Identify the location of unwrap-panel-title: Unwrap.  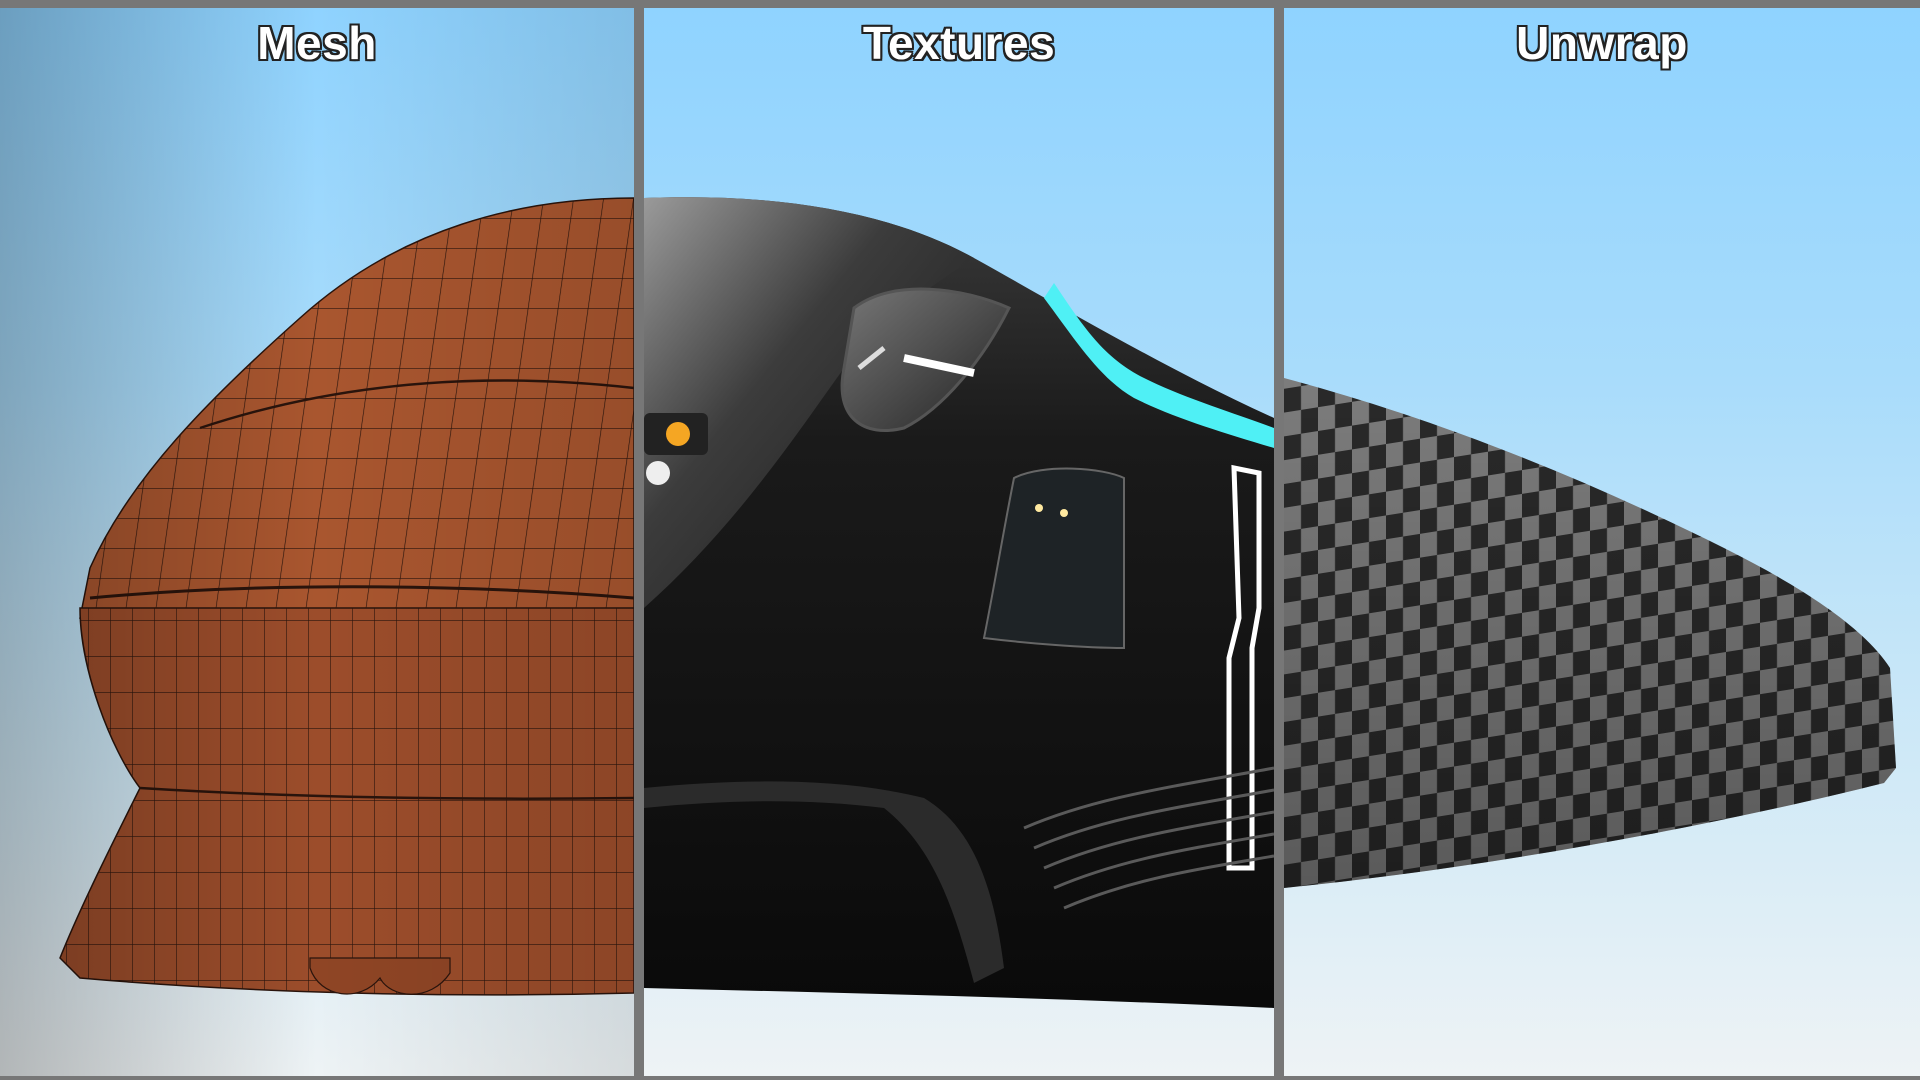
(1602, 43).